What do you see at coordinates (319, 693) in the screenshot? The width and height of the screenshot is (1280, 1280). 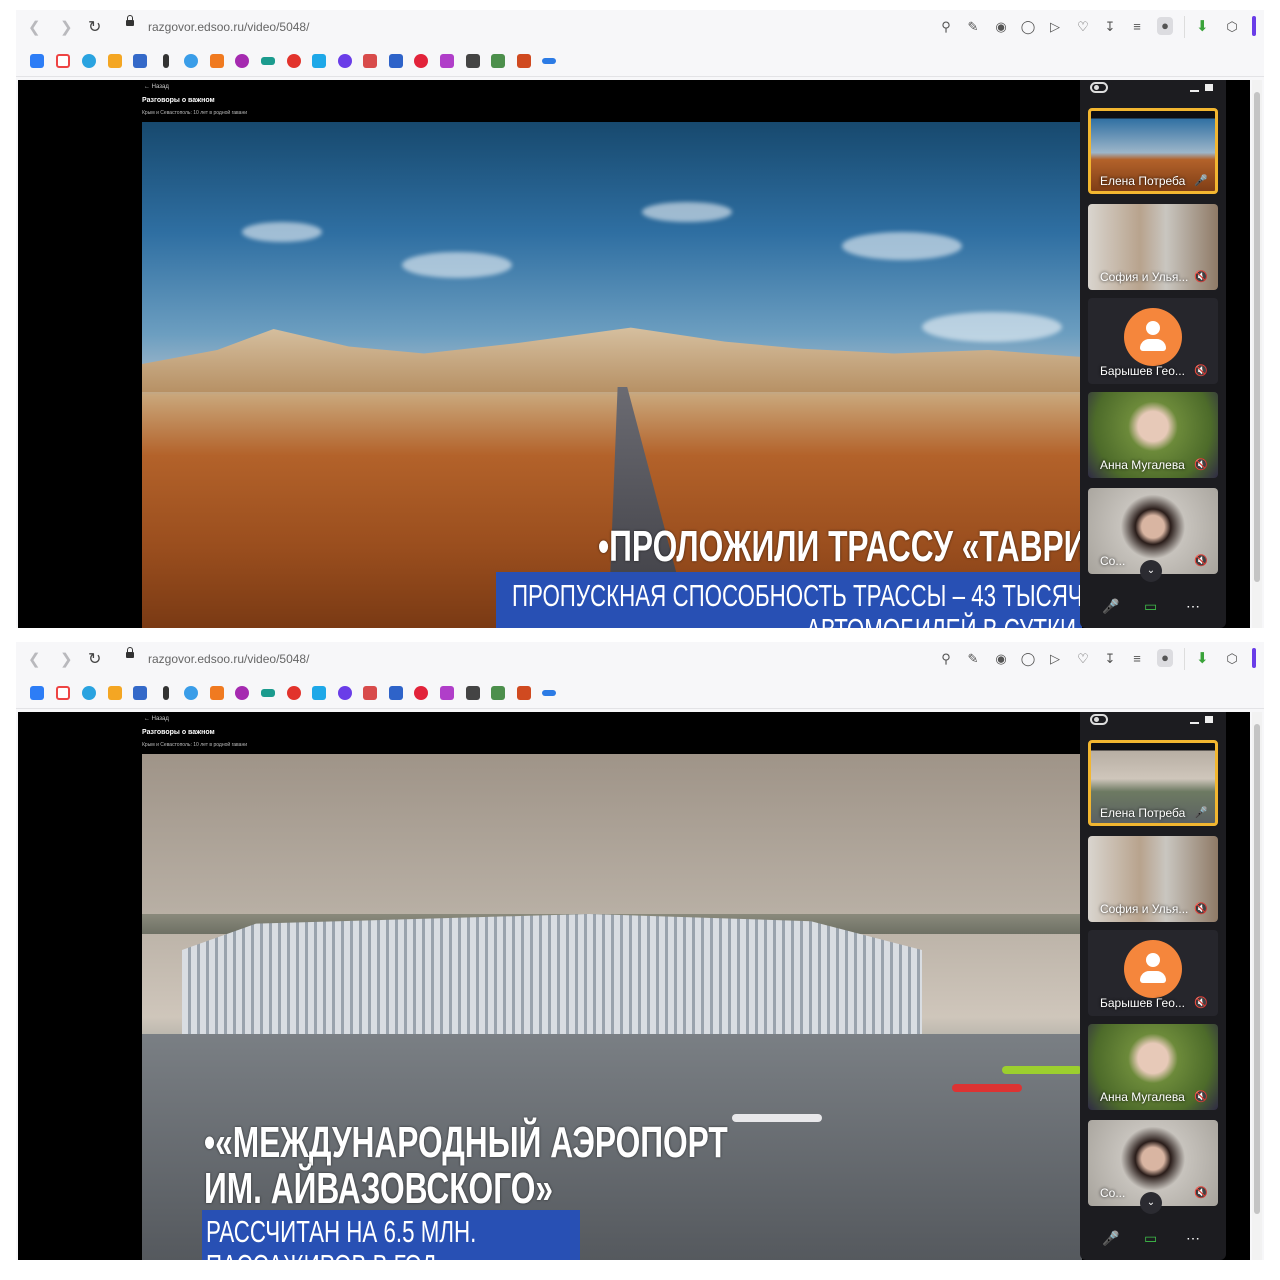 I see `bookmark-tablet-icon` at bounding box center [319, 693].